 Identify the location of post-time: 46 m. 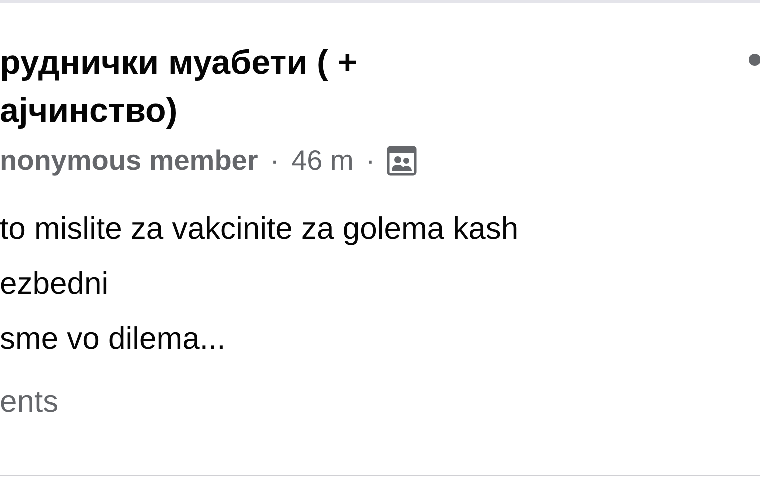
(323, 161).